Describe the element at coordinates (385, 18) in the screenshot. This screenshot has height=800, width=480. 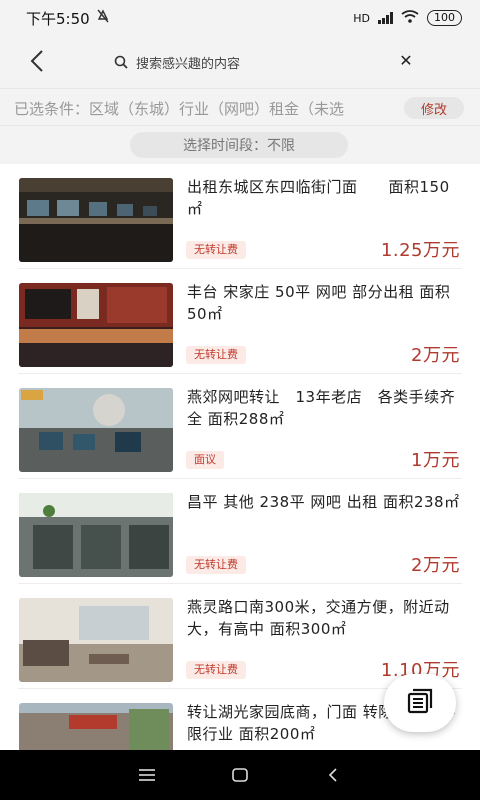
I see `signal-icon` at that location.